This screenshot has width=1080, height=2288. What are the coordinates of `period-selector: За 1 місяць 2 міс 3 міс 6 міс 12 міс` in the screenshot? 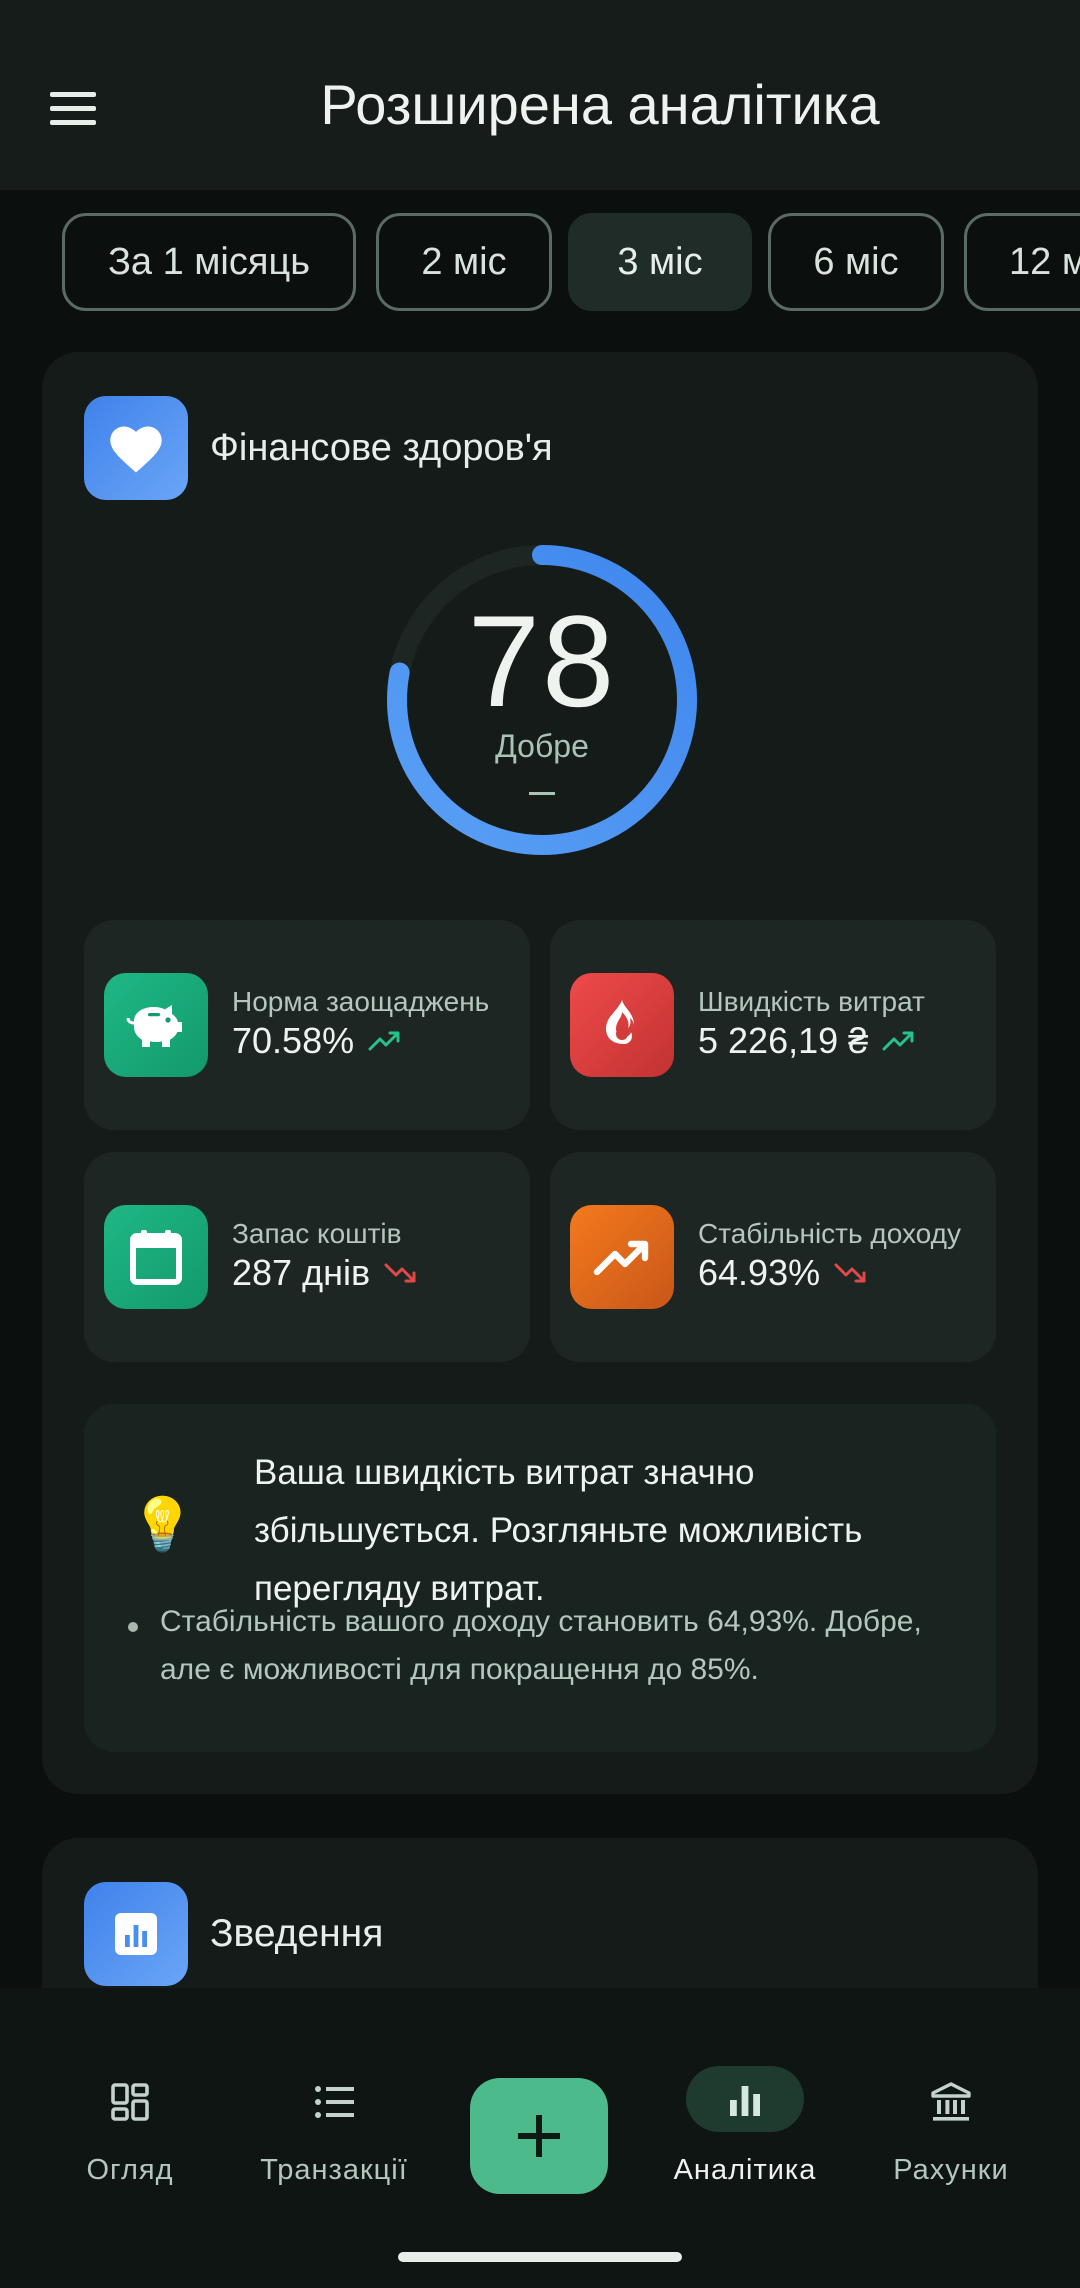 It's located at (540, 263).